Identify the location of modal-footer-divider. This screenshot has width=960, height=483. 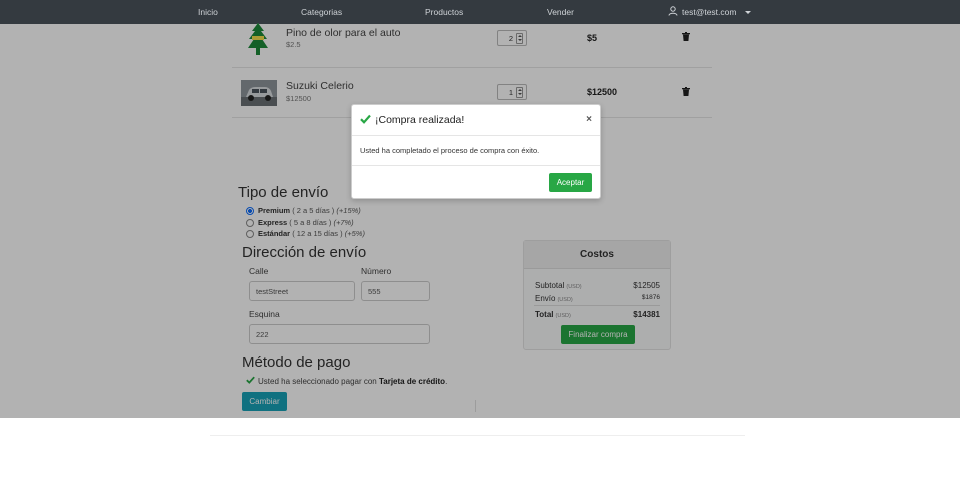
(476, 165).